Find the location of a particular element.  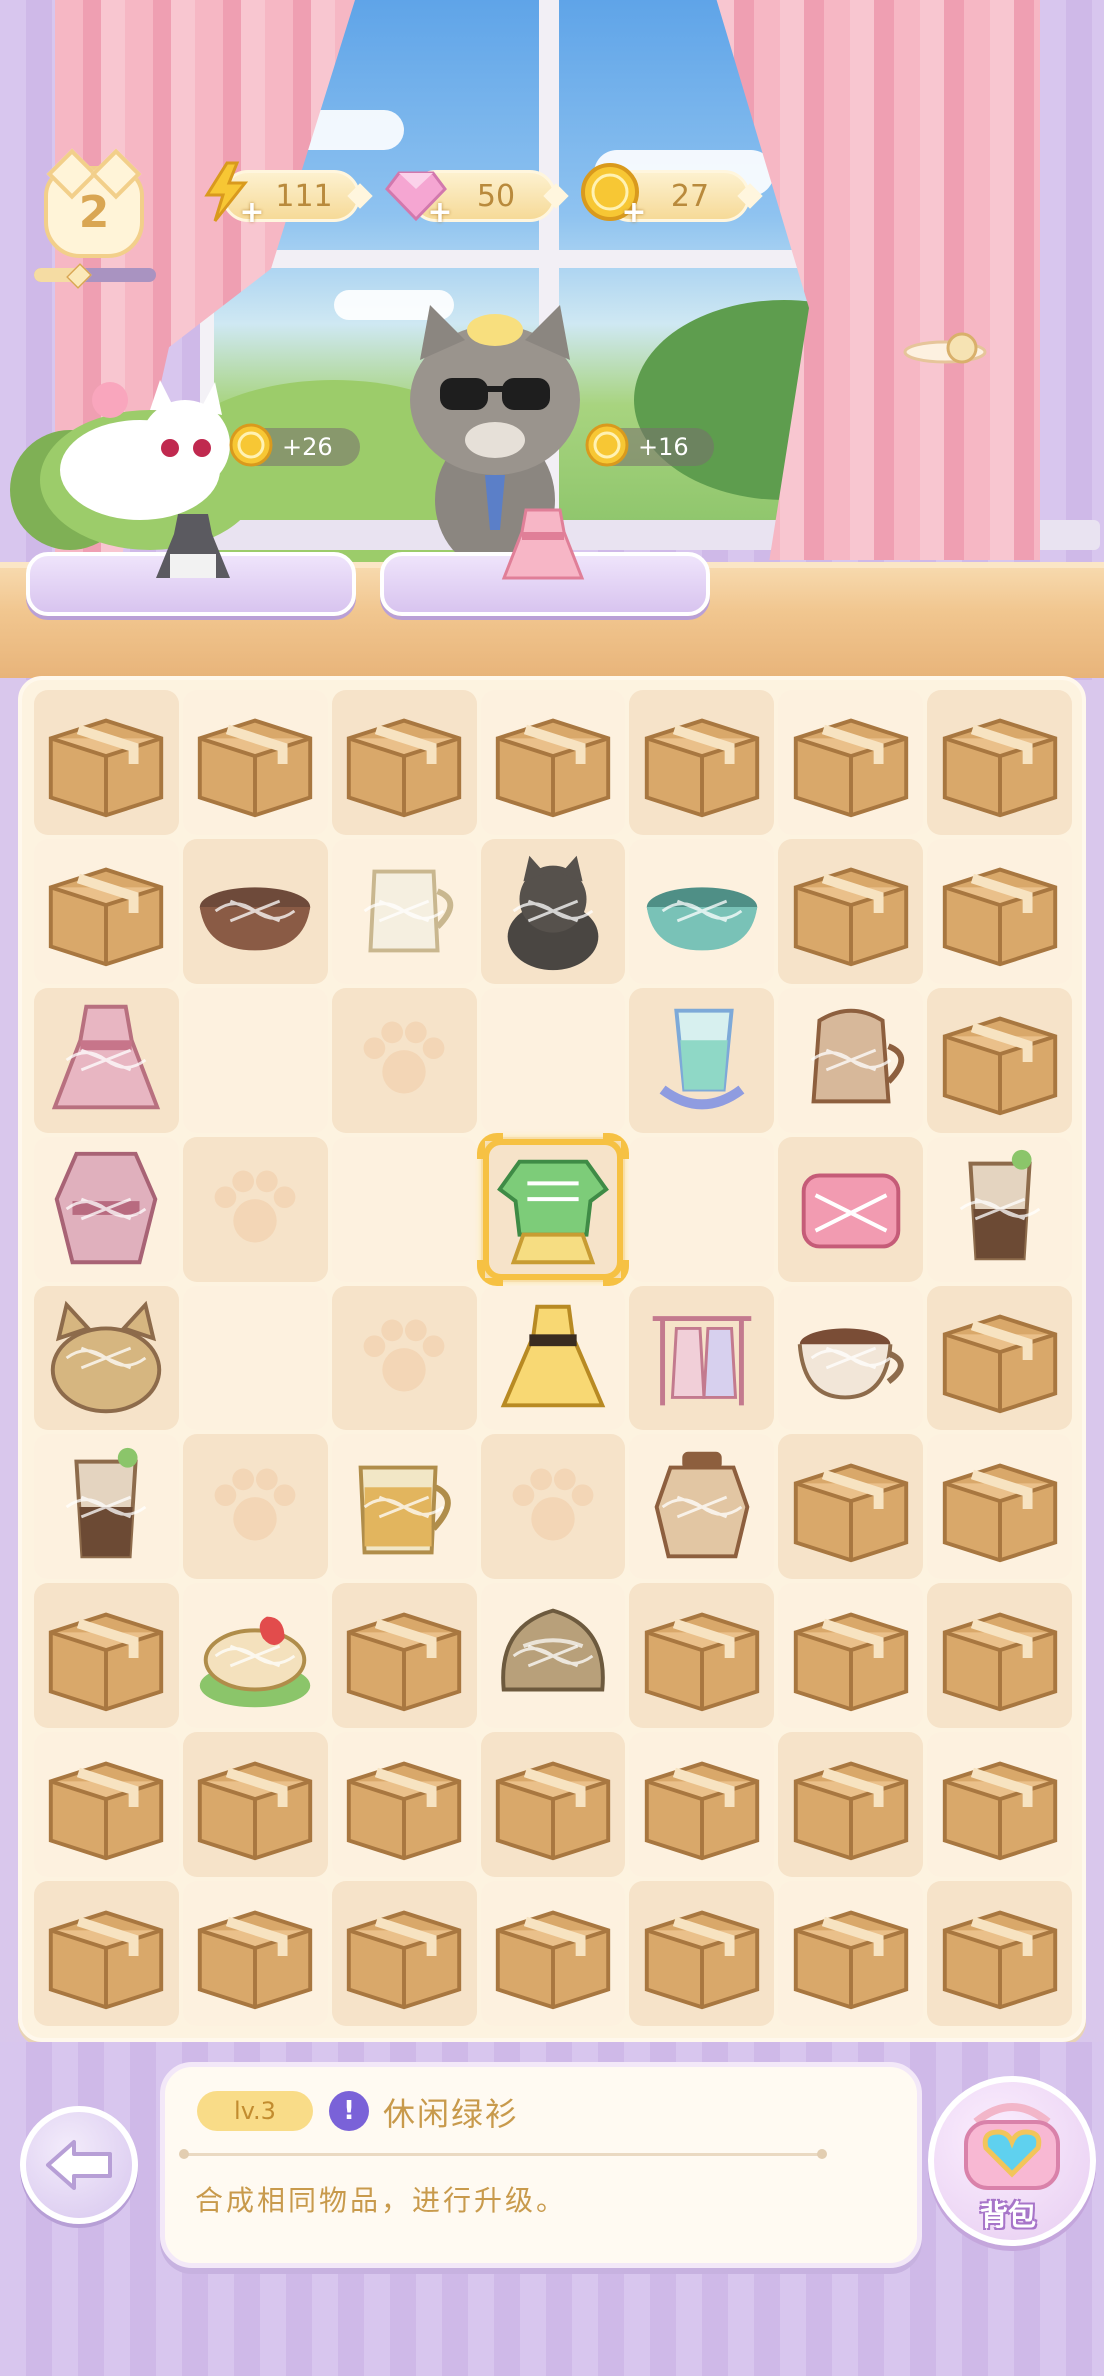

strawberry-cake-icon is located at coordinates (255, 1656).